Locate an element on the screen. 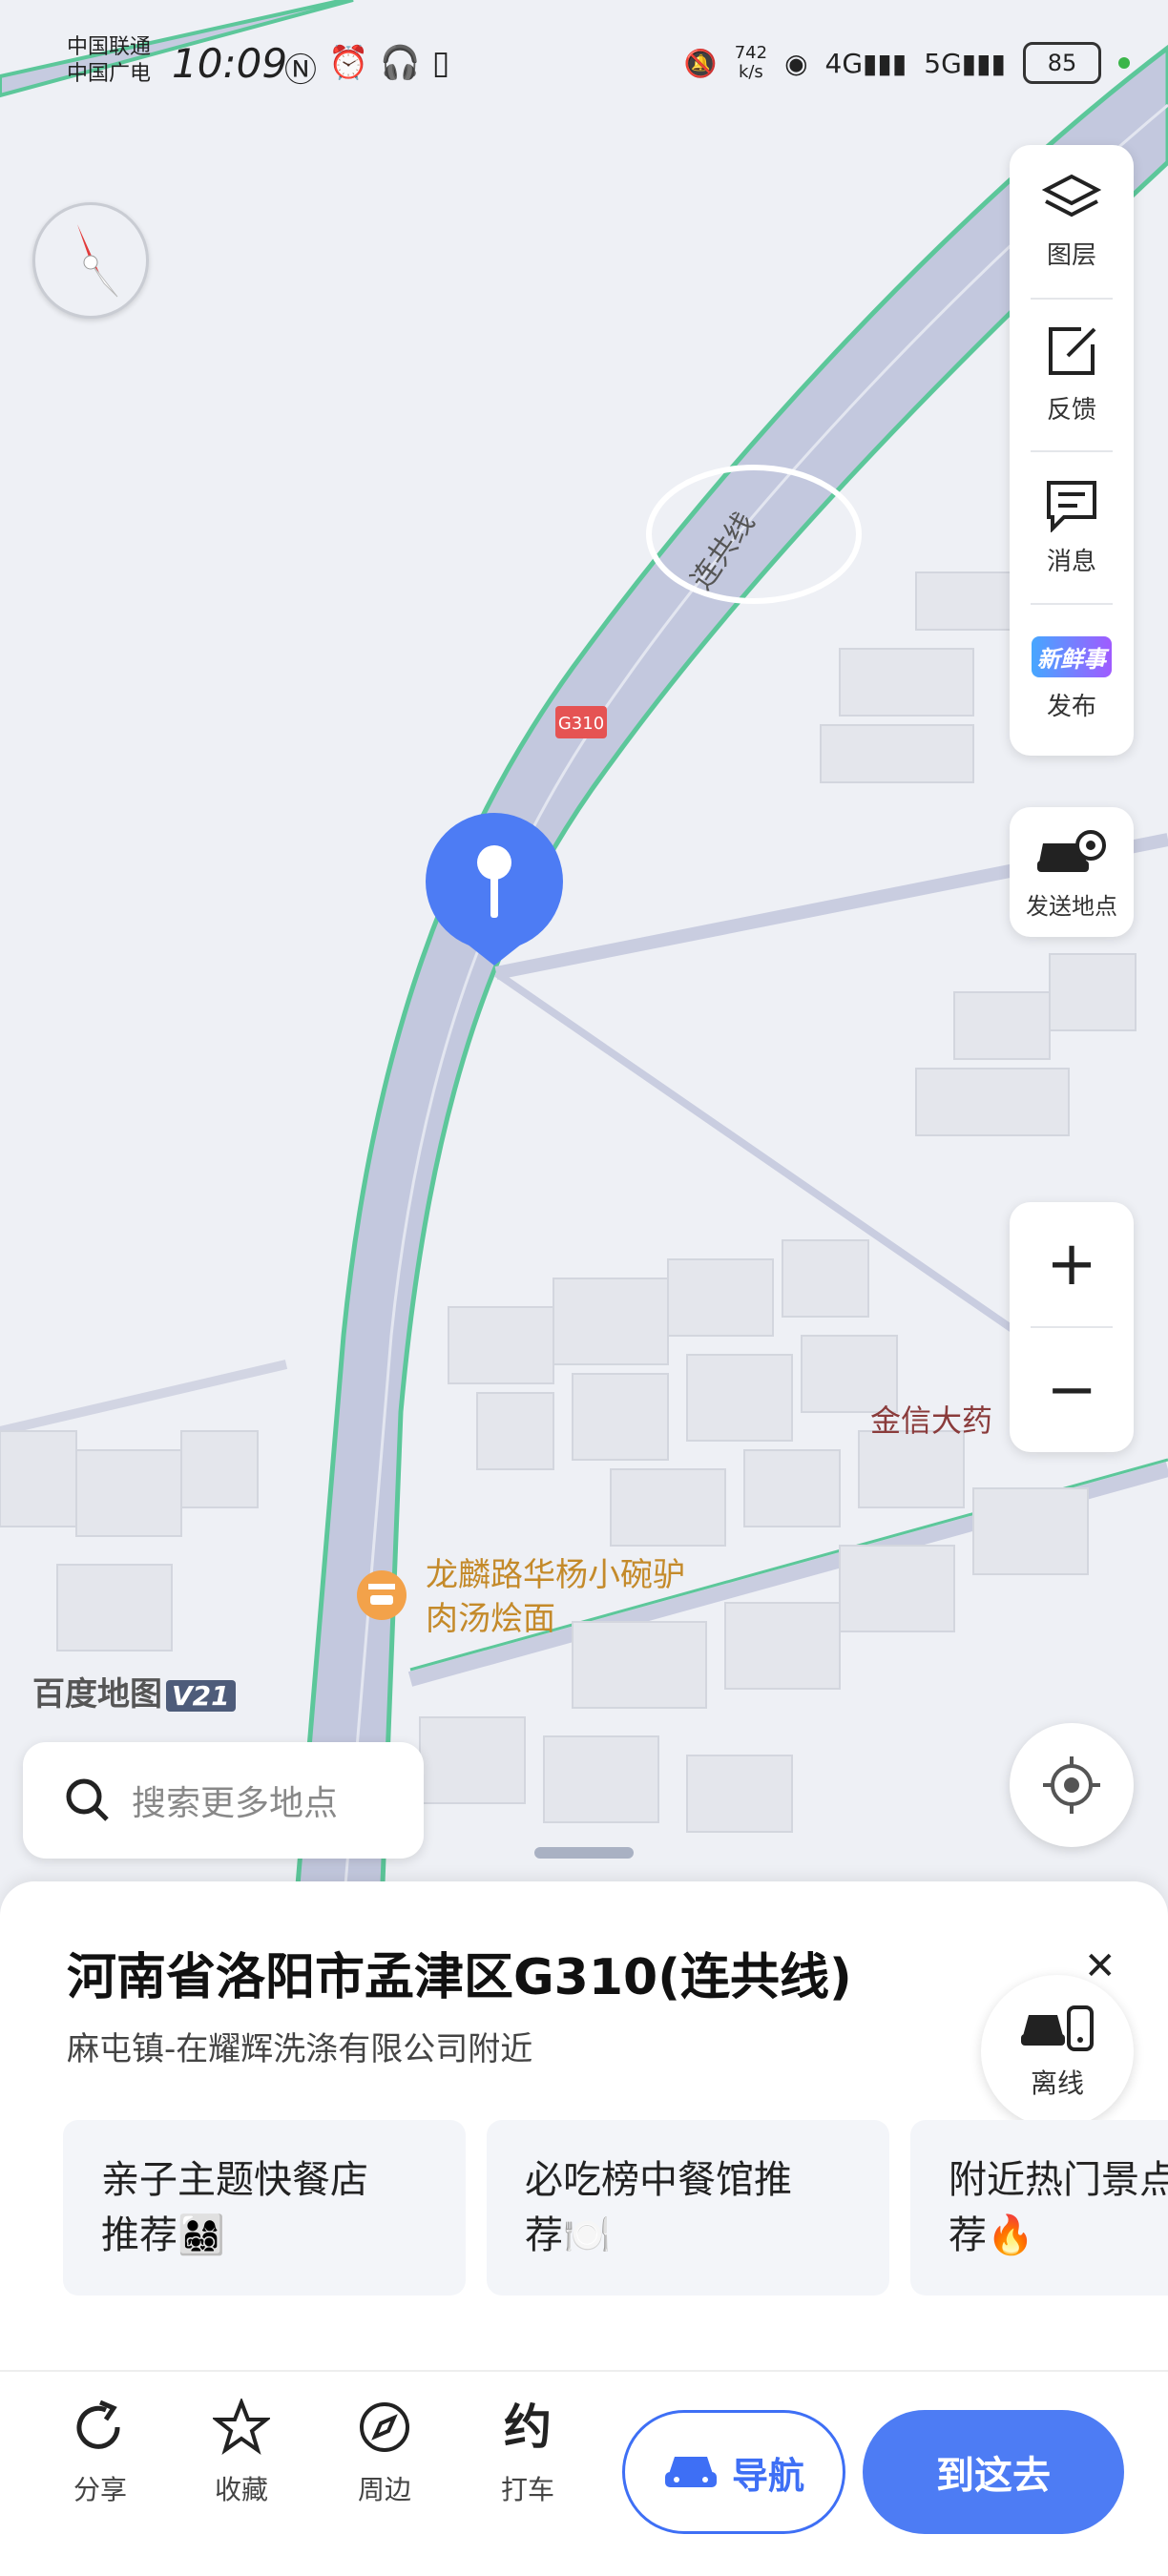  action-bar: 分享 收藏 周边 约 打车 导航 到这去 is located at coordinates (584, 2473).